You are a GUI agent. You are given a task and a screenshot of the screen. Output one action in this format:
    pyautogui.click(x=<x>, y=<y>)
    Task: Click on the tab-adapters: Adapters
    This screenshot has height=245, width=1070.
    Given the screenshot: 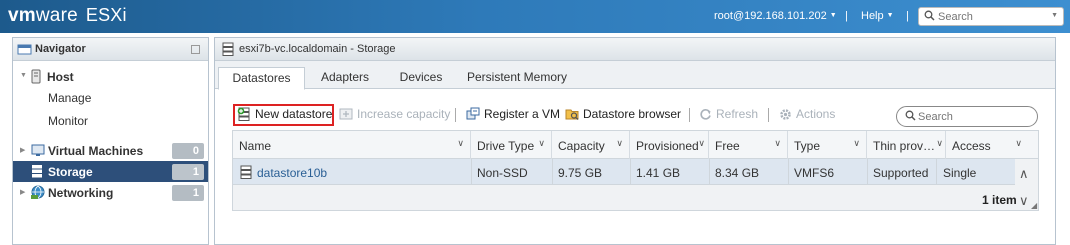 What is the action you would take?
    pyautogui.click(x=345, y=78)
    